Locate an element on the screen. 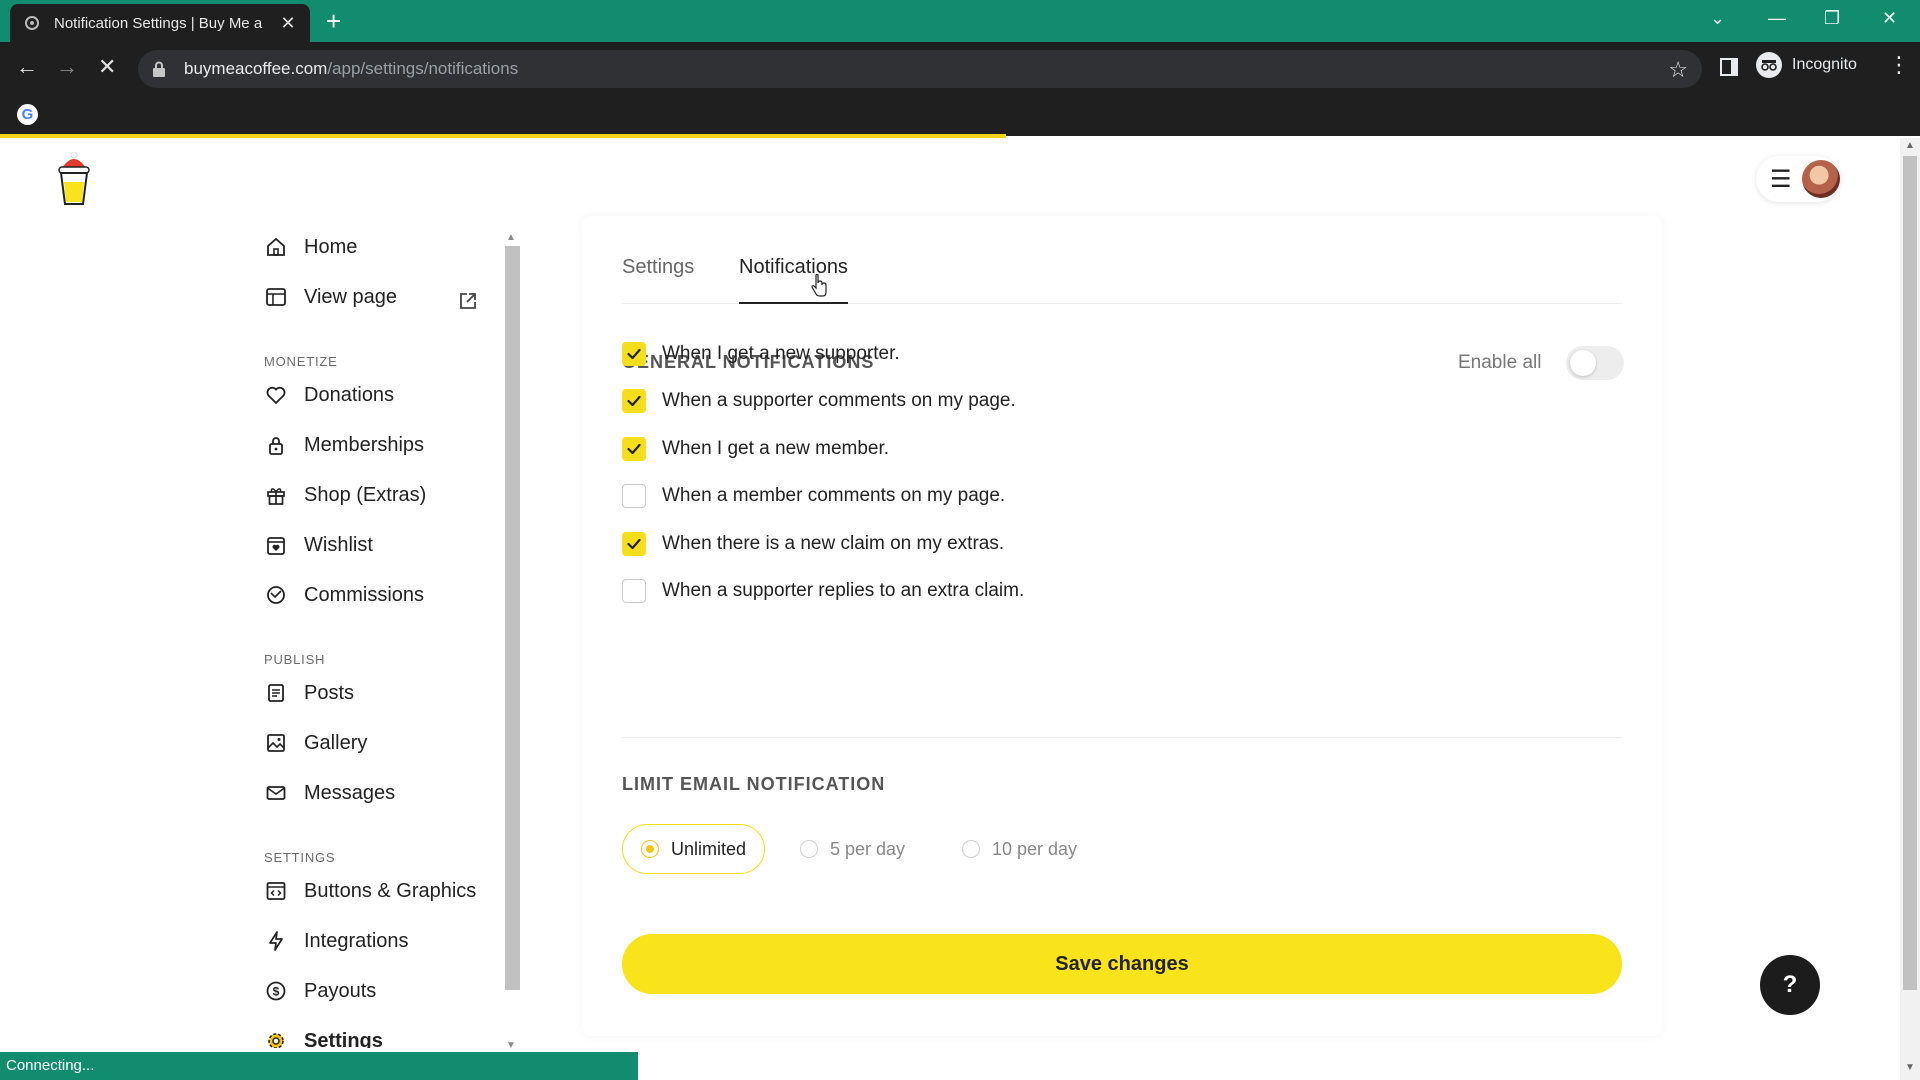  tab-search-icon: ⌄ is located at coordinates (1717, 18).